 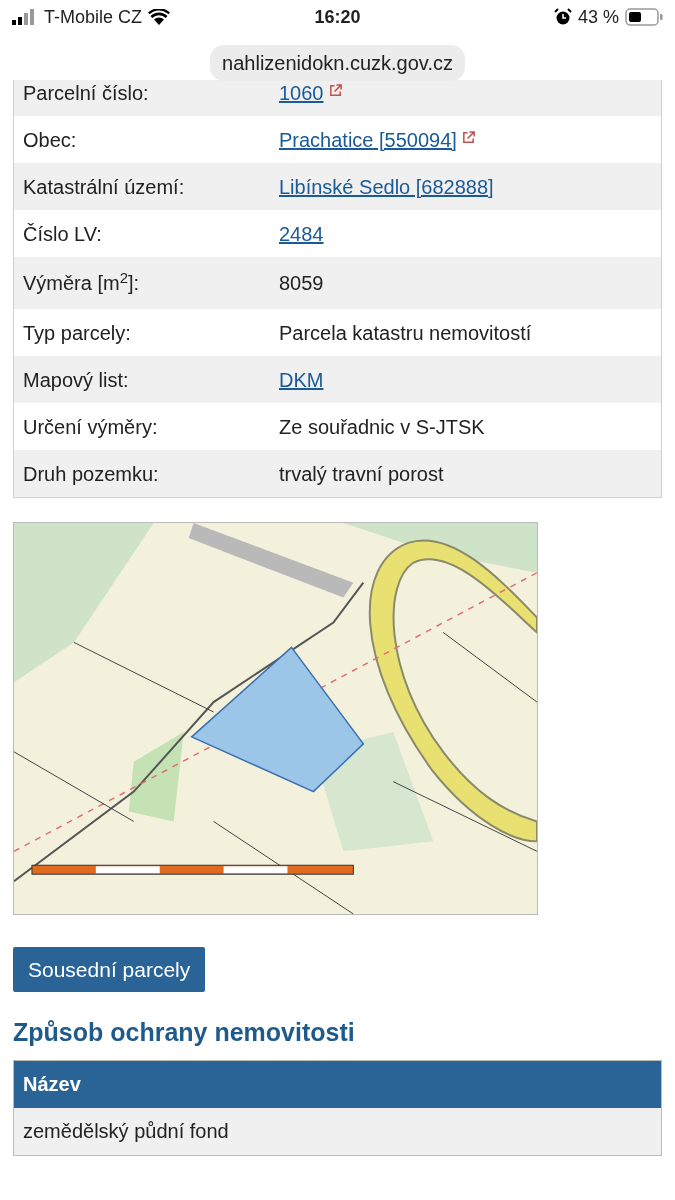 What do you see at coordinates (77, 333) in the screenshot?
I see `field-label: Typ parcely:` at bounding box center [77, 333].